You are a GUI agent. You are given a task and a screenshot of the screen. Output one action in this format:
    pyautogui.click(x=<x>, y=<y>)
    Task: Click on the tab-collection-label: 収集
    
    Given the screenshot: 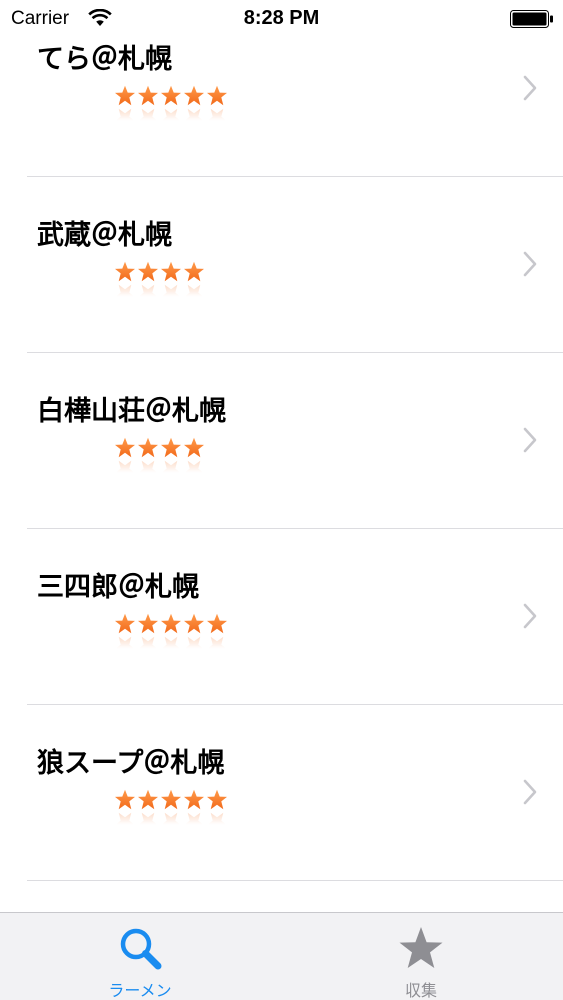 What is the action you would take?
    pyautogui.click(x=420, y=990)
    